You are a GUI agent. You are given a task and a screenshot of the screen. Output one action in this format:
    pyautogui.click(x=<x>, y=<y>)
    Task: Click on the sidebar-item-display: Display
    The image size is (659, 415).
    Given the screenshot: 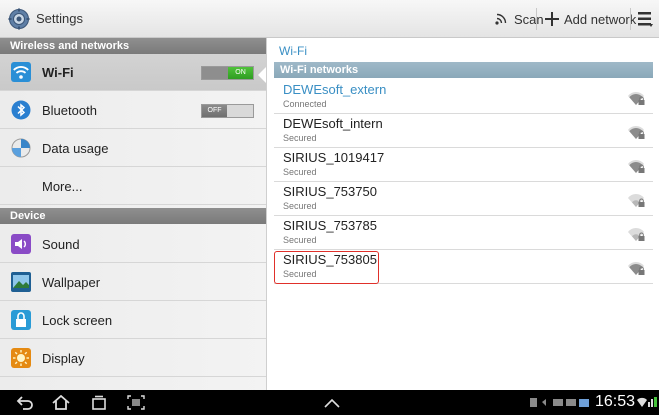 What is the action you would take?
    pyautogui.click(x=133, y=358)
    